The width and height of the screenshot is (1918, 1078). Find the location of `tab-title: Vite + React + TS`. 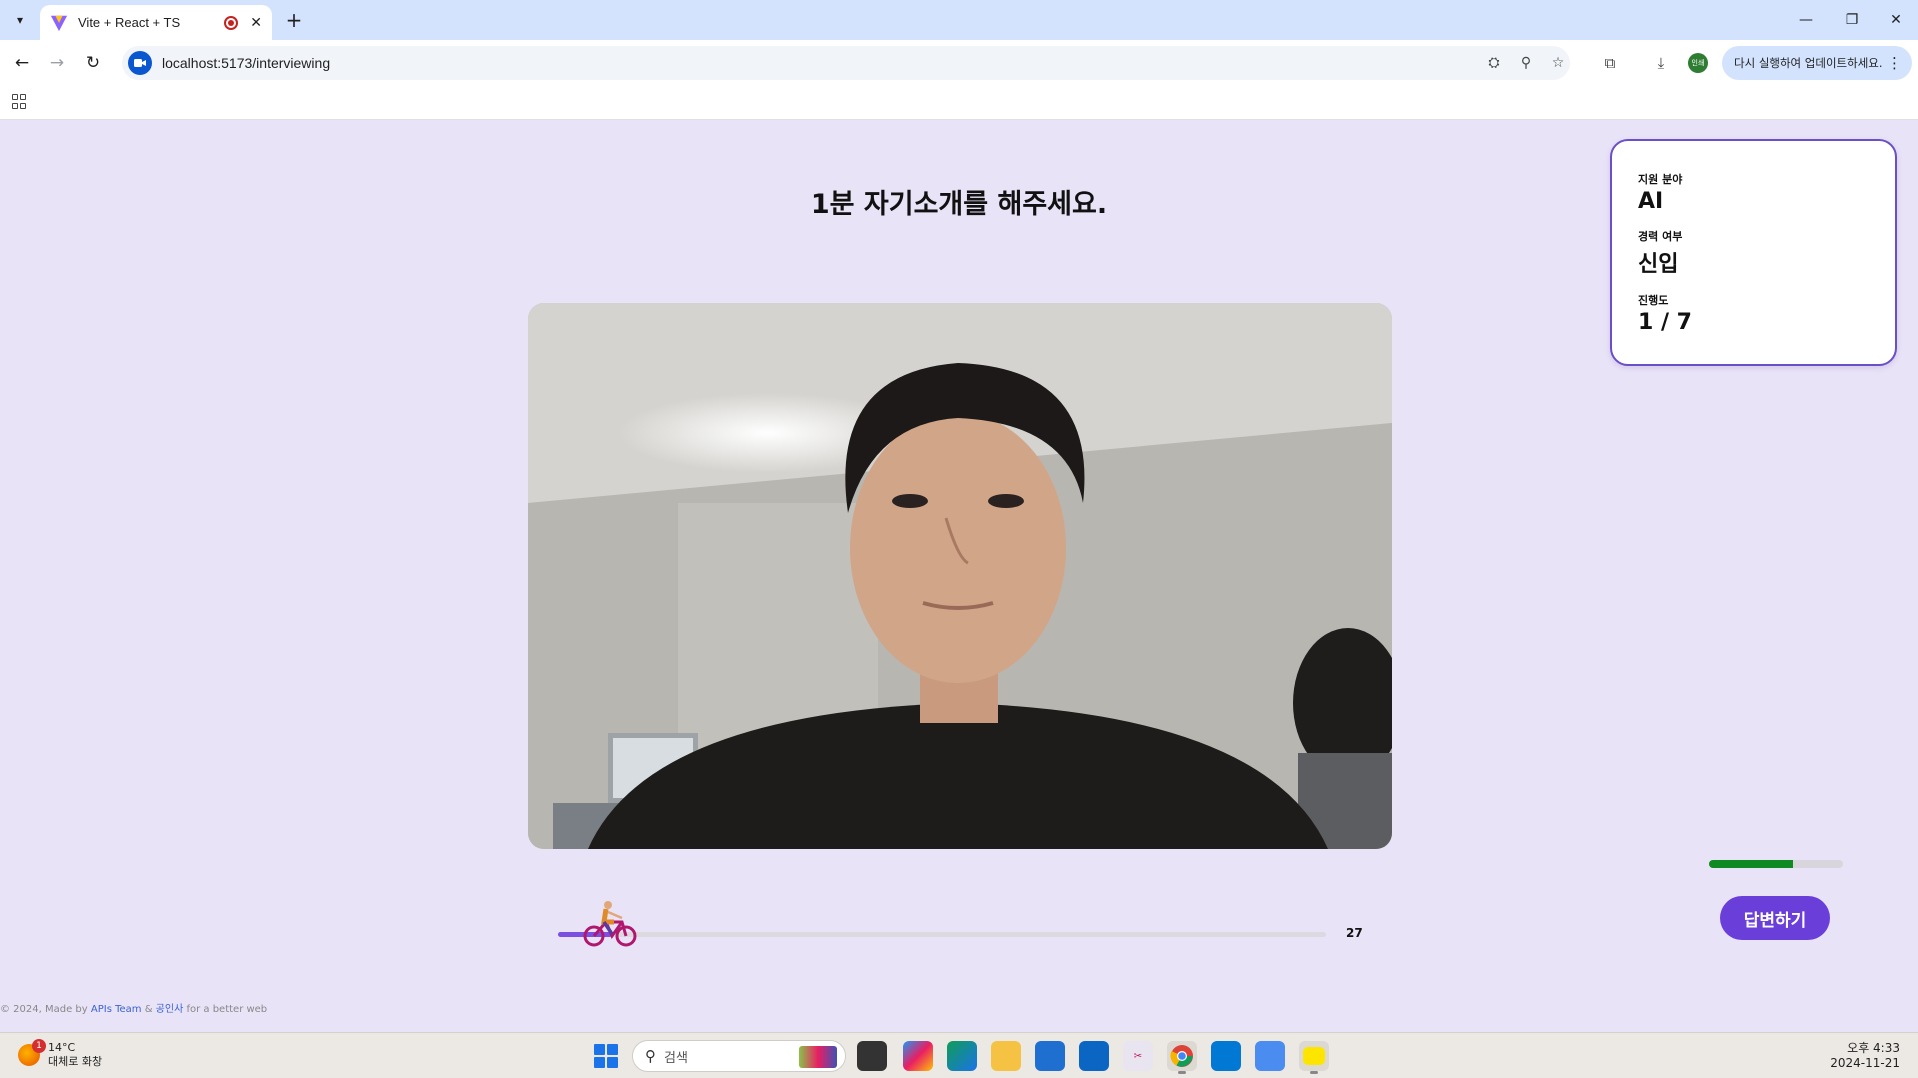

tab-title: Vite + React + TS is located at coordinates (129, 22).